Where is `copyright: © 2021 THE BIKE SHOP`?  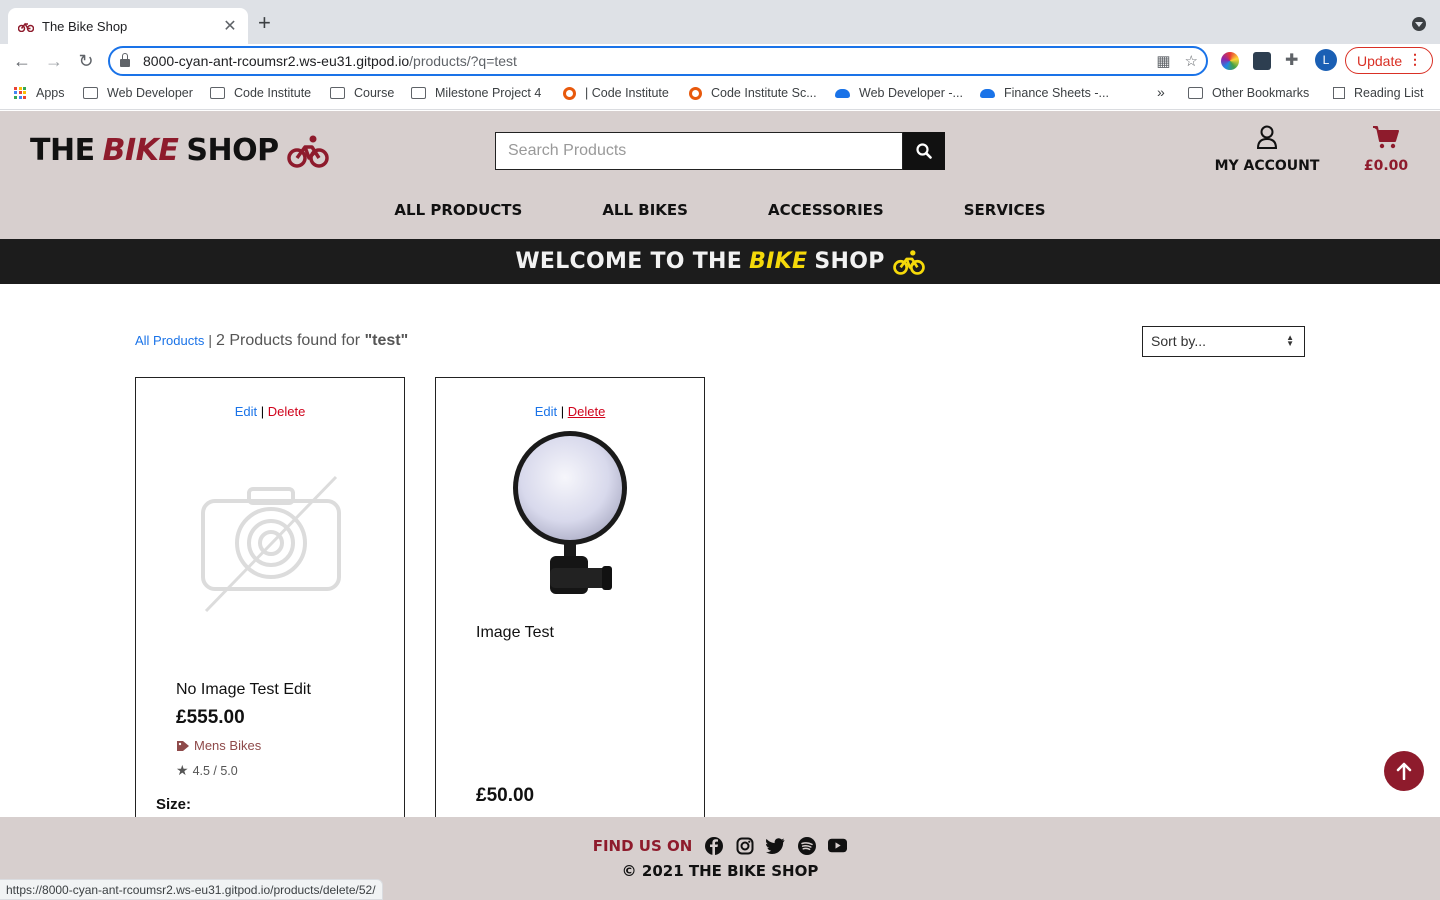
copyright: © 2021 THE BIKE SHOP is located at coordinates (720, 871).